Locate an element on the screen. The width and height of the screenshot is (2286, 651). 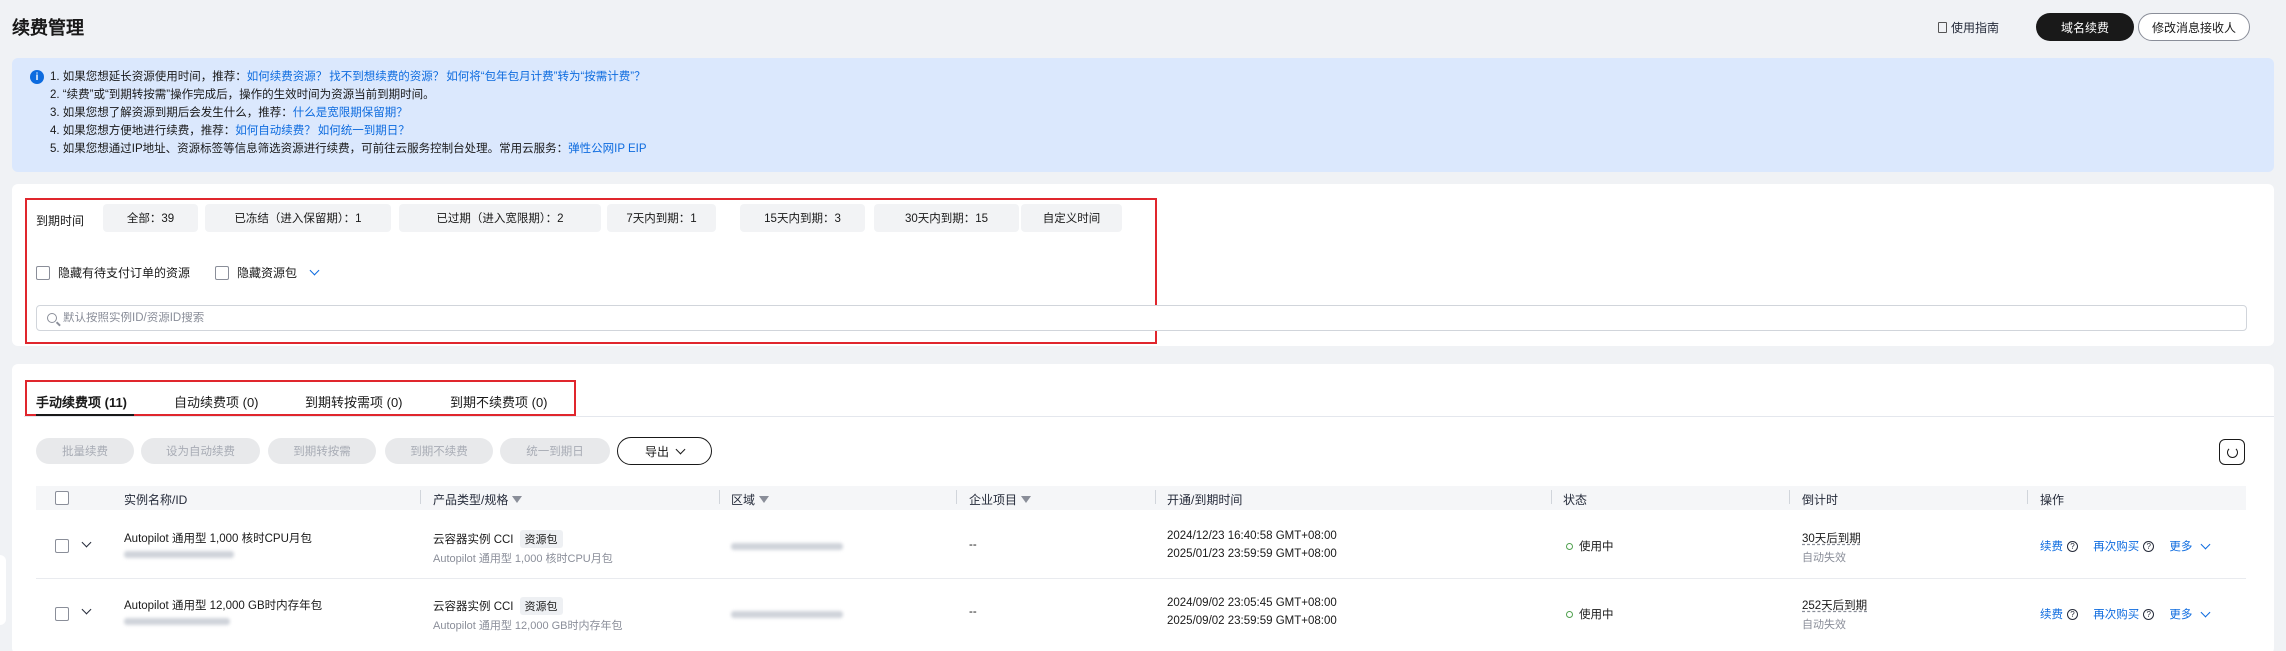
enterprise-project: -- is located at coordinates (973, 612).